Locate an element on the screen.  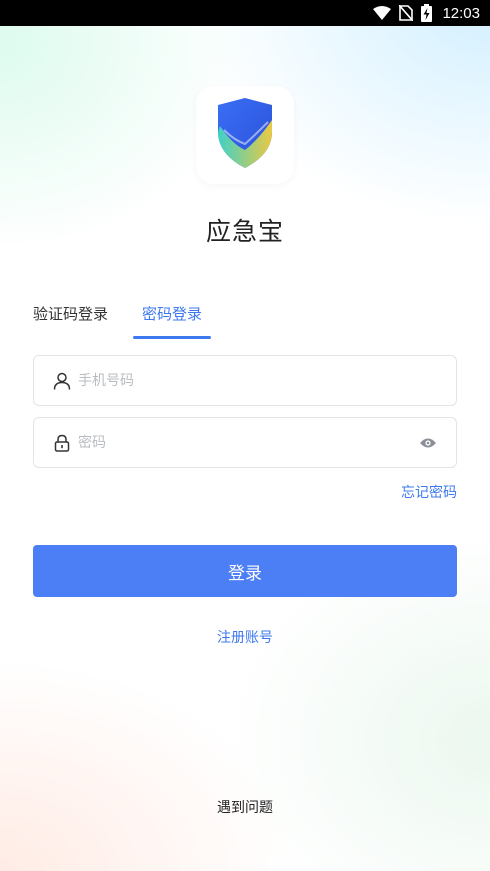
password-field is located at coordinates (245, 442).